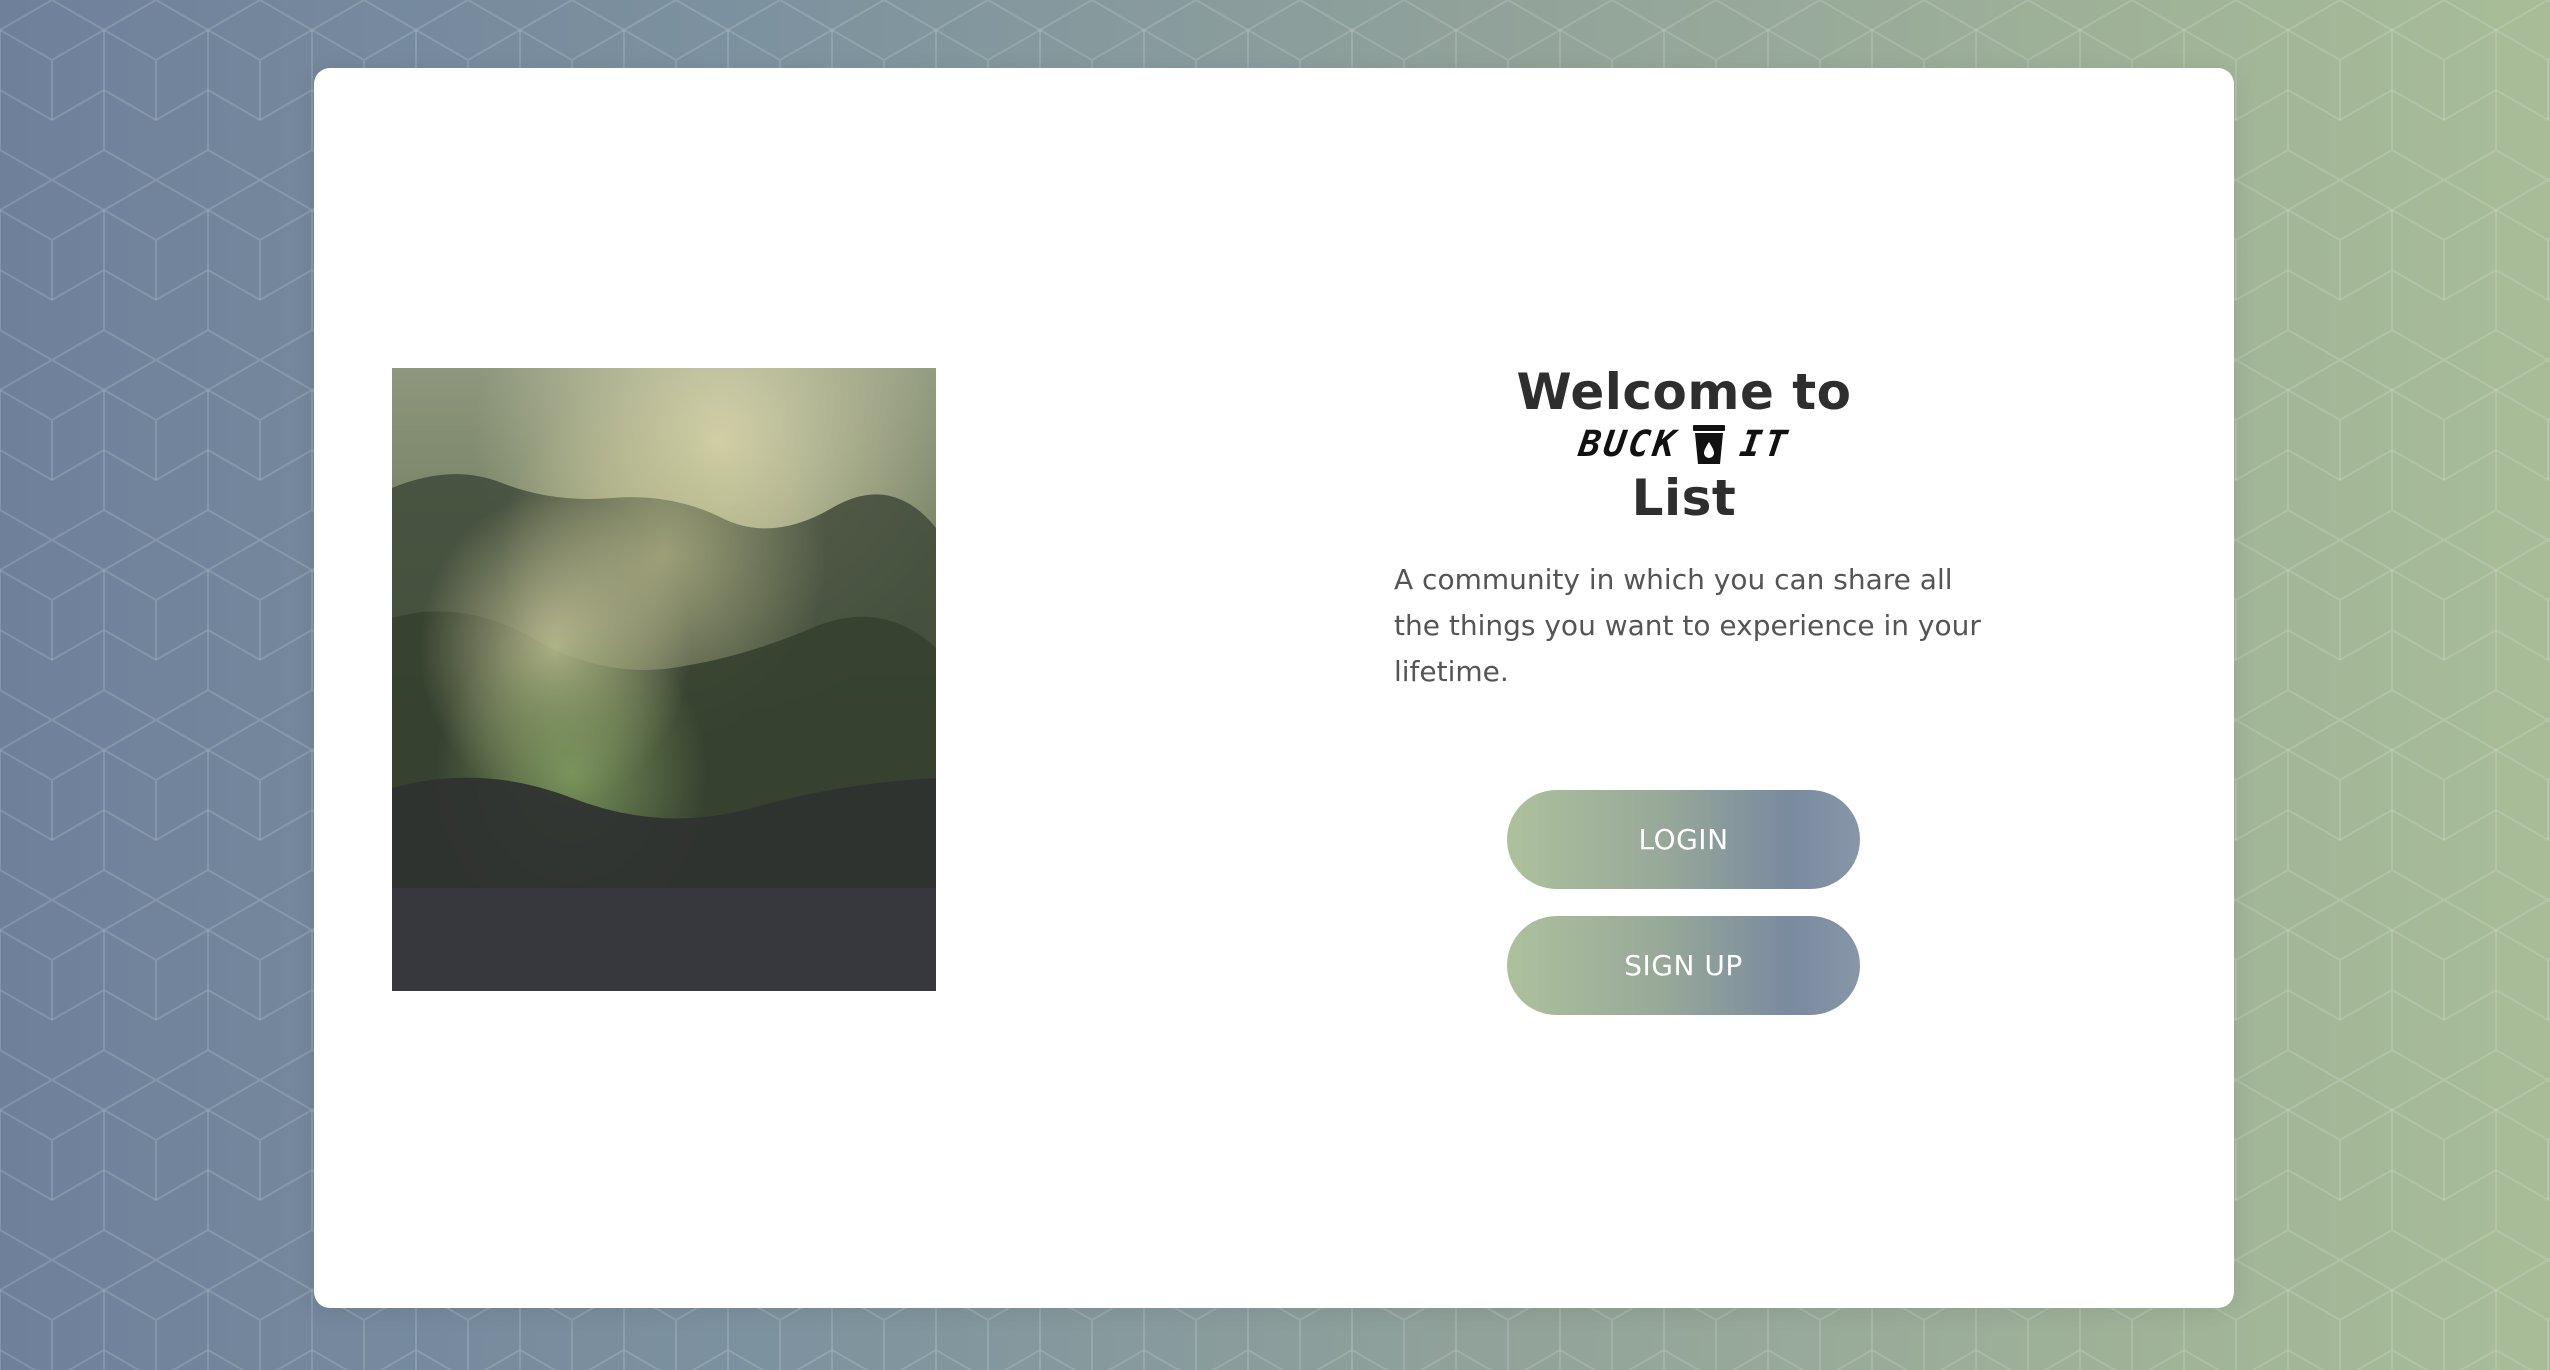  Describe the element at coordinates (664, 679) in the screenshot. I see `hero-forest-image` at that location.